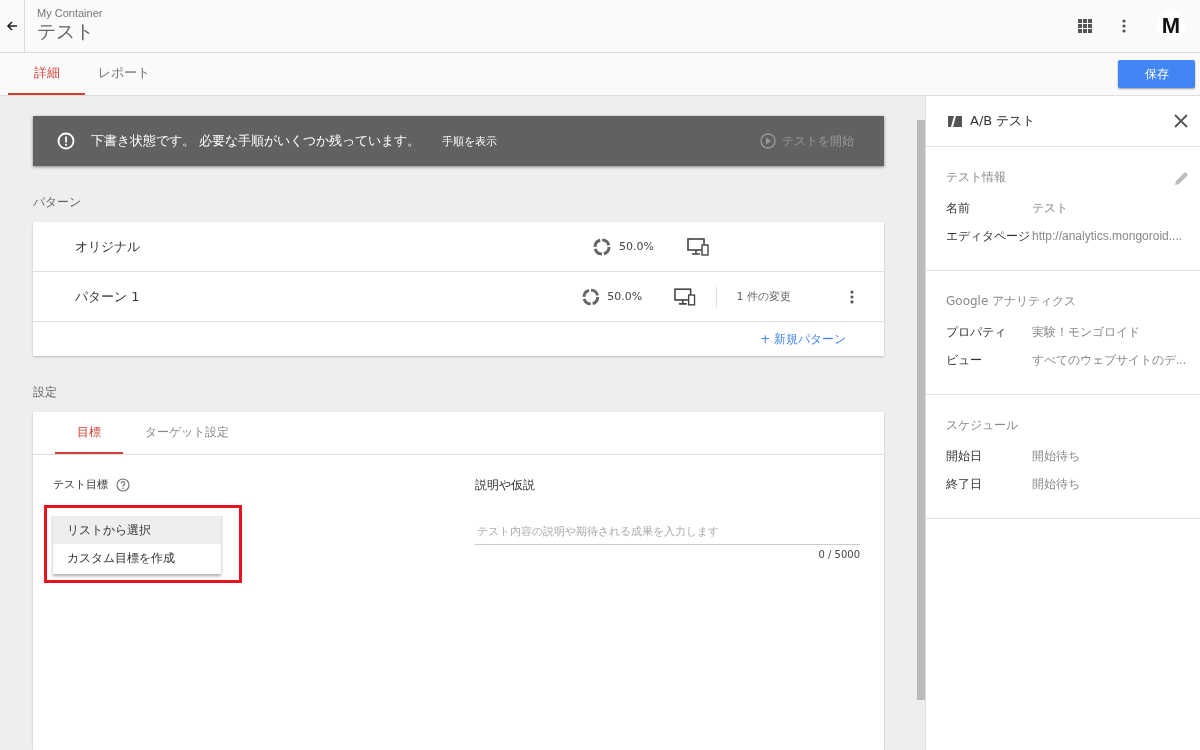 The width and height of the screenshot is (1200, 750). I want to click on section-heading: パターン, so click(57, 202).